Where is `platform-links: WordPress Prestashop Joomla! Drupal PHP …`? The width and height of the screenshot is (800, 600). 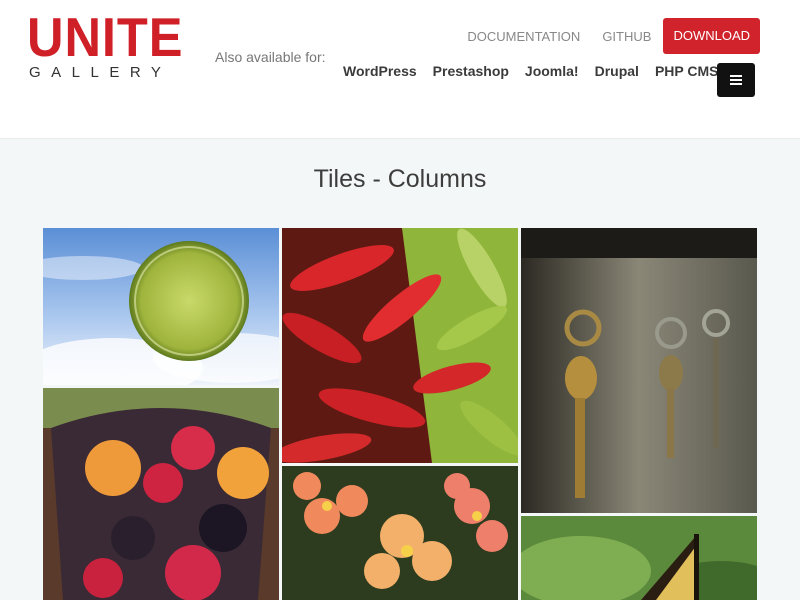
platform-links: WordPress Prestashop Joomla! Drupal PHP … is located at coordinates (531, 71).